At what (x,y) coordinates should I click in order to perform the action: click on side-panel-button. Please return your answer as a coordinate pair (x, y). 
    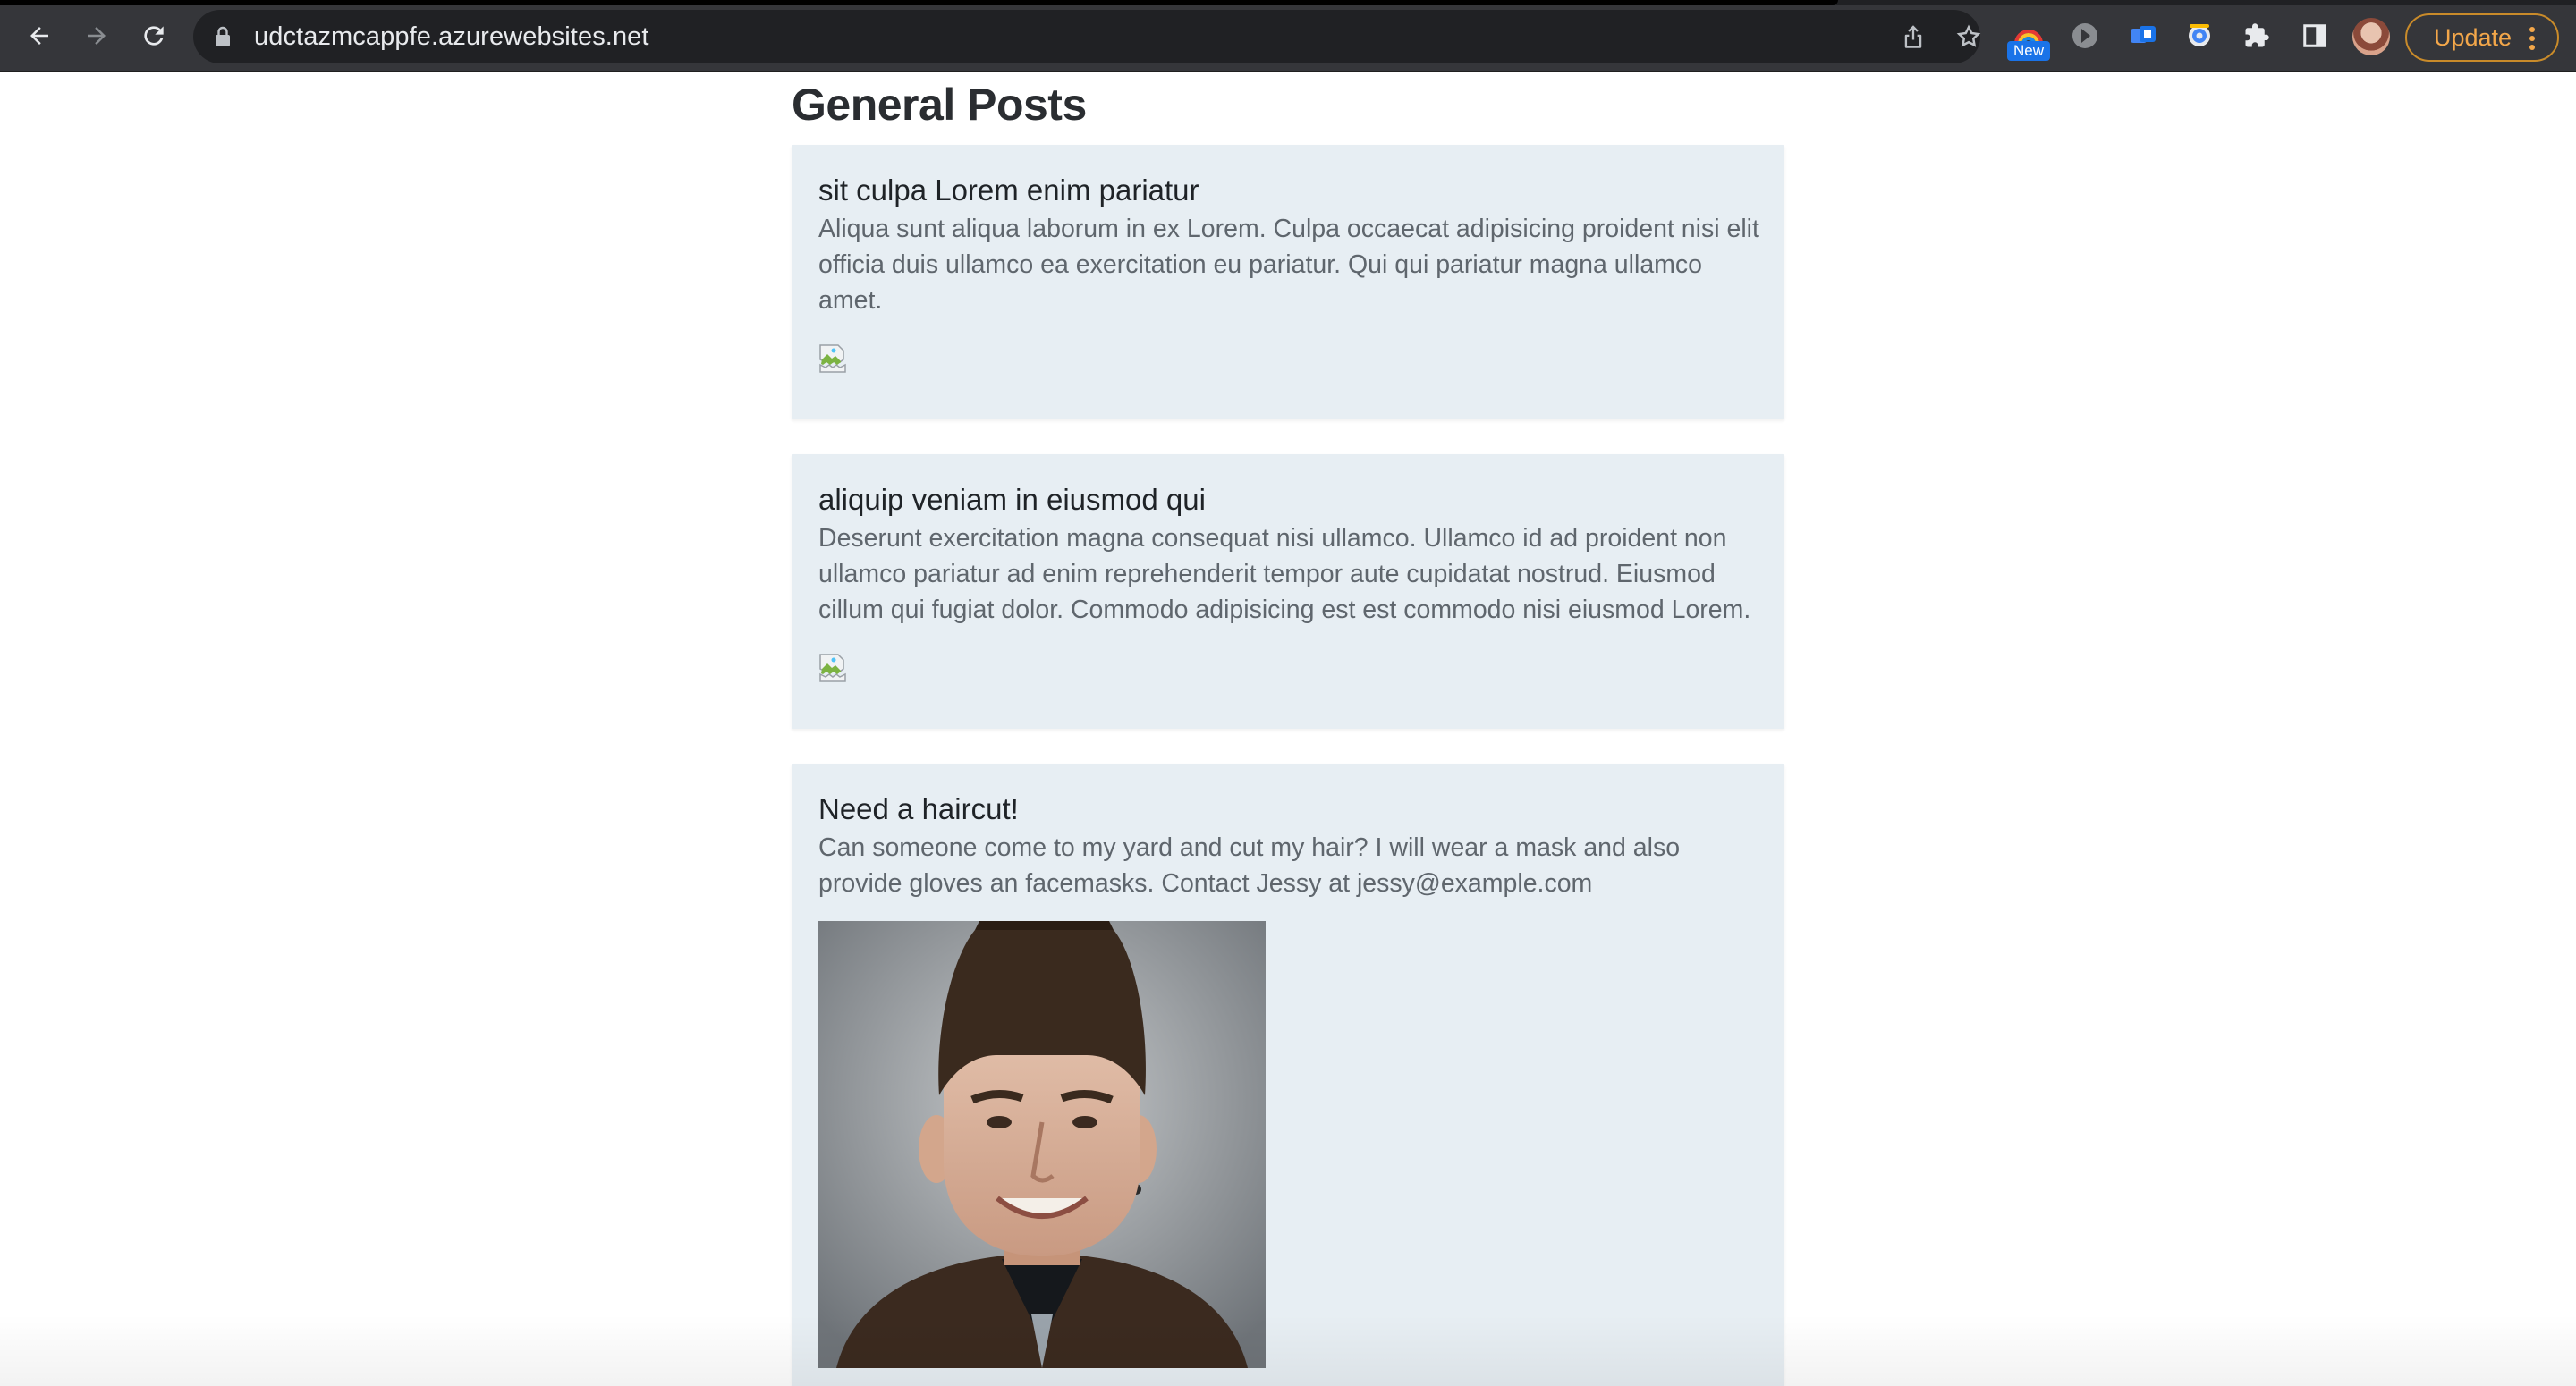
    Looking at the image, I should click on (2314, 35).